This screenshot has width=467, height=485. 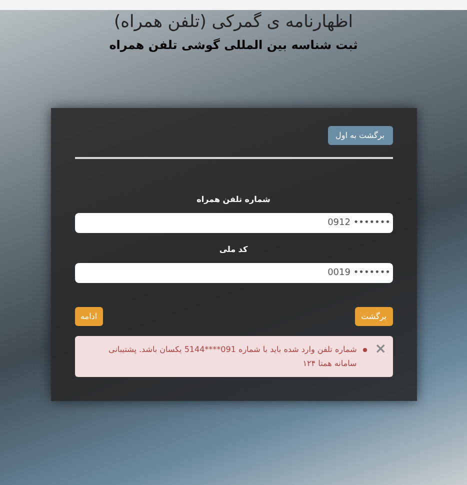 I want to click on continue-button: ادامه, so click(x=89, y=316).